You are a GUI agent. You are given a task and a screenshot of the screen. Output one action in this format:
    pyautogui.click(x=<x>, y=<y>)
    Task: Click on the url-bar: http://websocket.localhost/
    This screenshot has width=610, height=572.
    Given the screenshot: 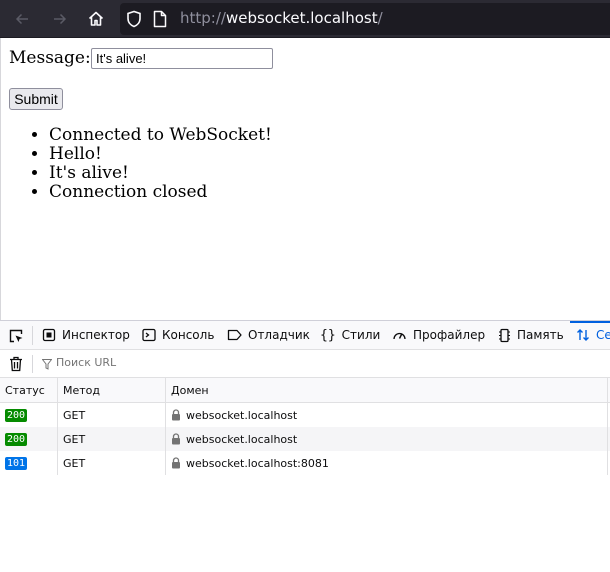 What is the action you would take?
    pyautogui.click(x=365, y=19)
    